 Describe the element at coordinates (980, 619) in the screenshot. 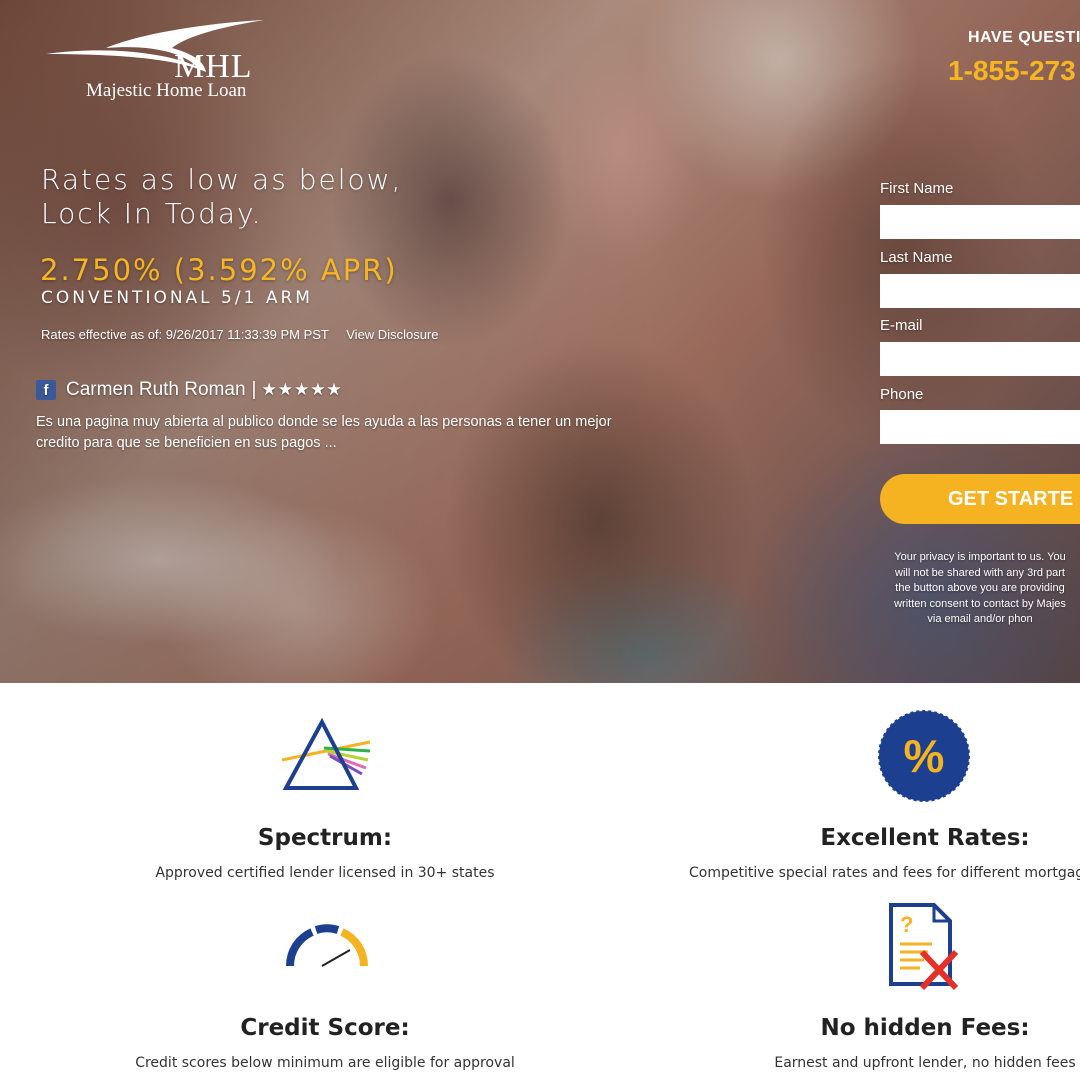

I see `privacy-line: via email and/or phon` at that location.